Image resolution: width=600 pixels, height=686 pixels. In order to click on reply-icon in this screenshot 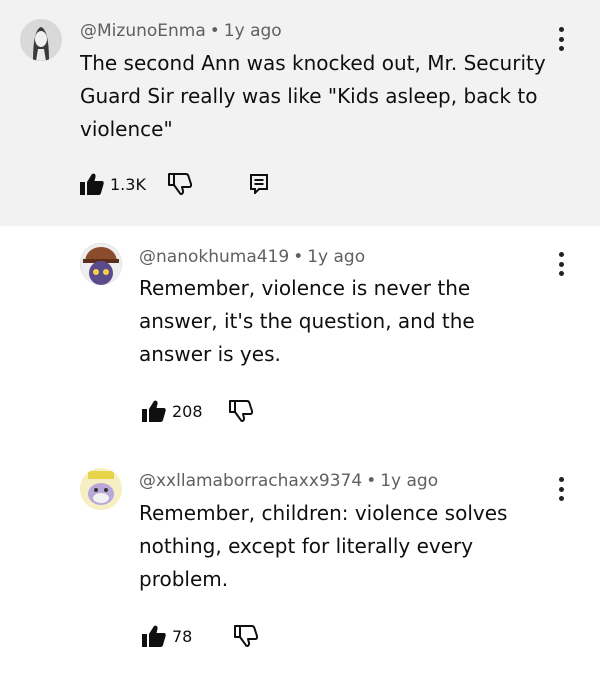, I will do `click(258, 184)`.